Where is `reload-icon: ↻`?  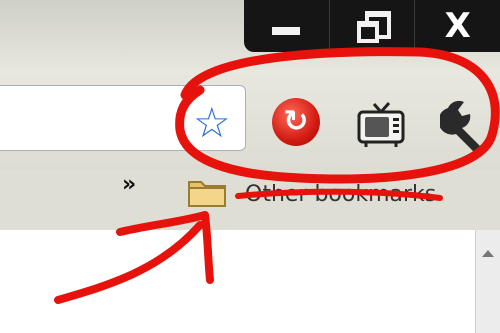
reload-icon: ↻ is located at coordinates (296, 122).